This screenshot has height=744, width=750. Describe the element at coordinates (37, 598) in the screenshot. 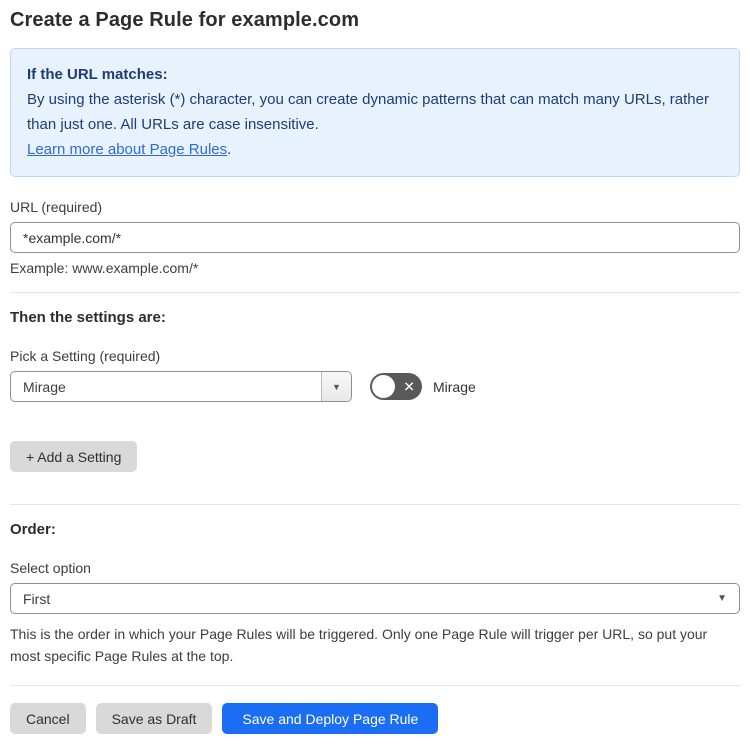

I see `order-select-value: First` at that location.